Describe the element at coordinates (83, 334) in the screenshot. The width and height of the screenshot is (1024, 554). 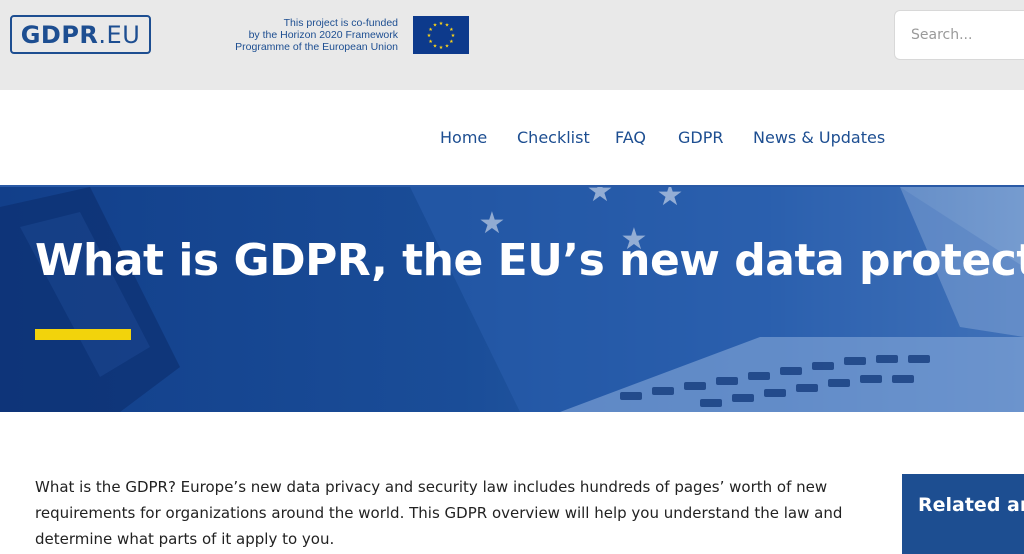
I see `title-accent-bar` at that location.